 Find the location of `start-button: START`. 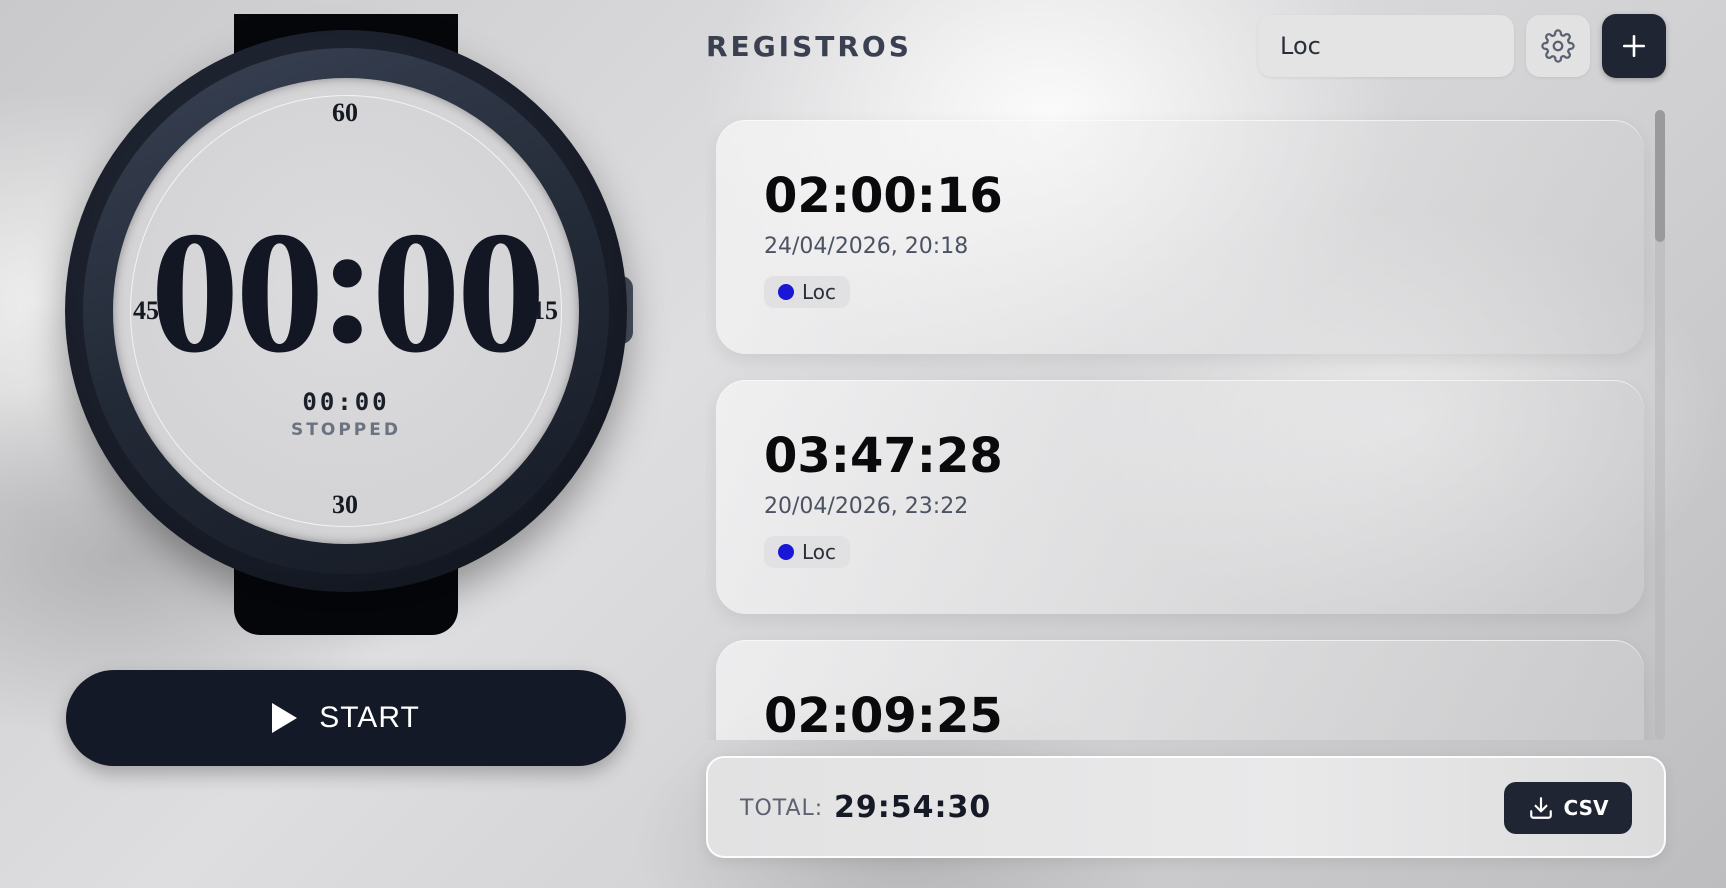

start-button: START is located at coordinates (346, 718).